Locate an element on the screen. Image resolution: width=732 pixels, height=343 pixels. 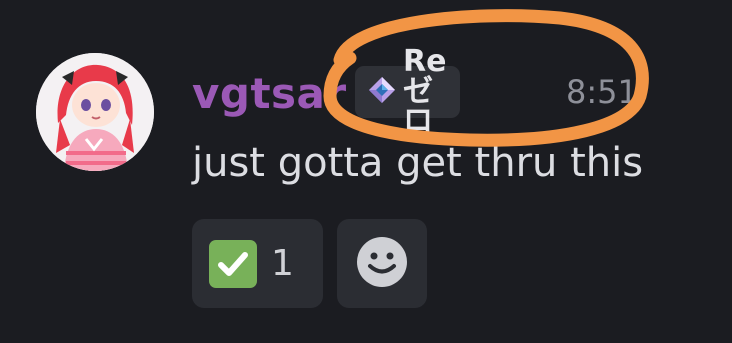
clan-tag-badge: Reゼロ is located at coordinates (408, 92).